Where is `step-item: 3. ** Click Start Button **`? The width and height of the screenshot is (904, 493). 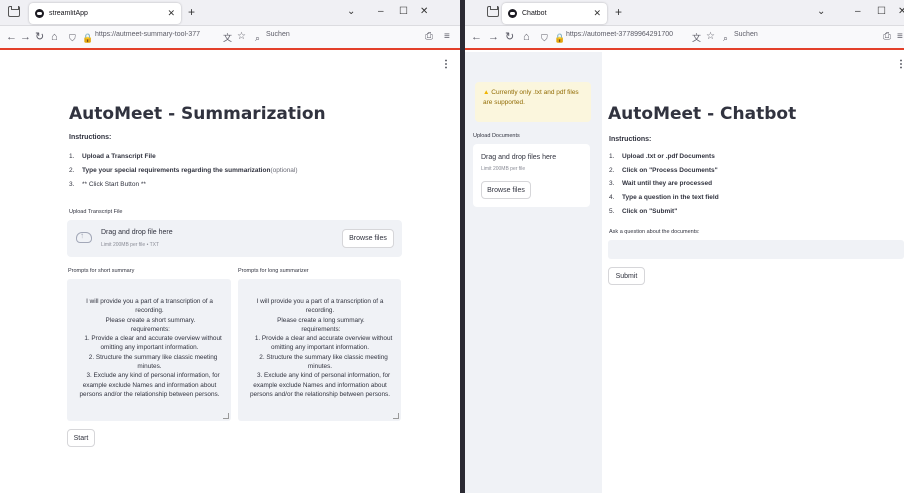
step-item: 3. ** Click Start Button ** is located at coordinates (107, 184).